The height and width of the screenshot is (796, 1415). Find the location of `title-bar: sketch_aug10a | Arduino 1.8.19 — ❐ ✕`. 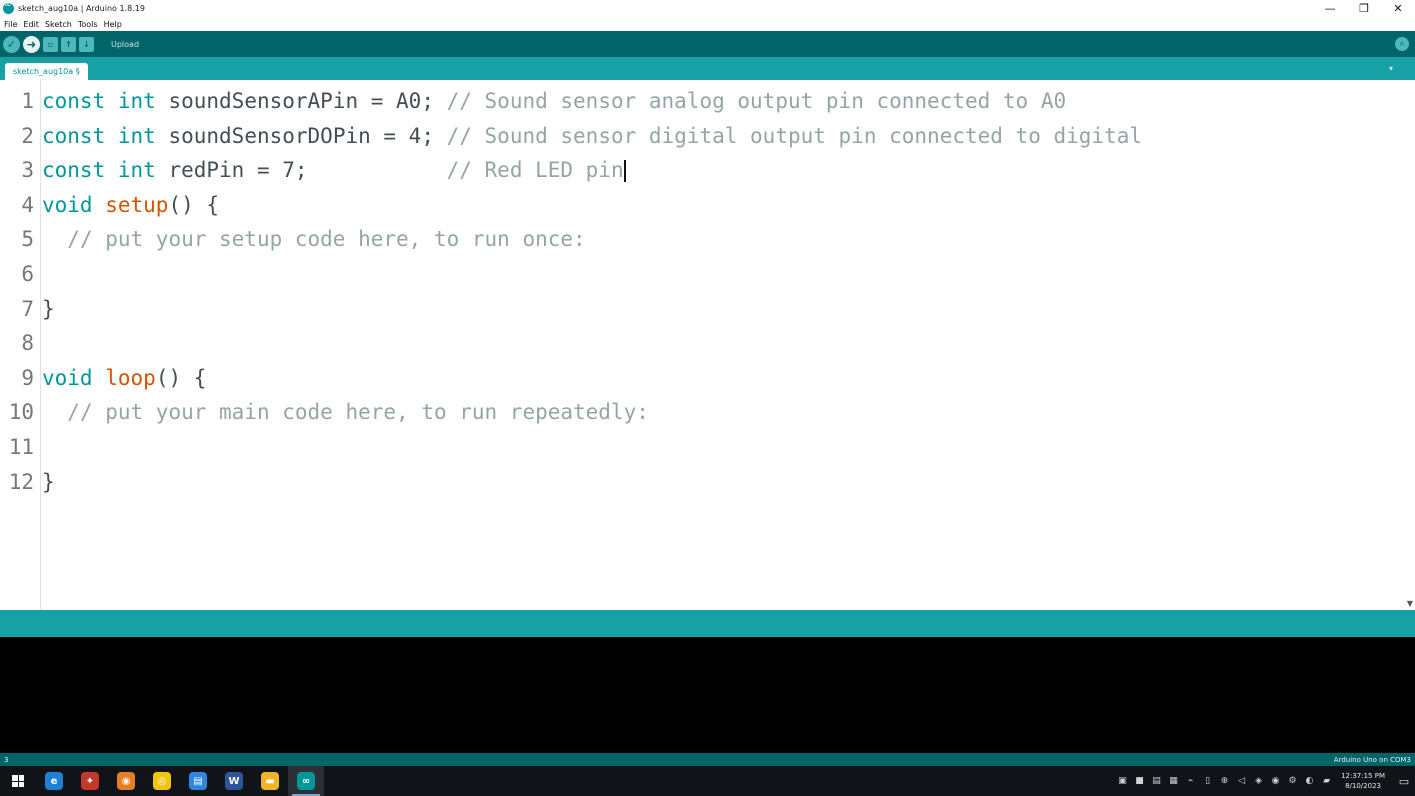

title-bar: sketch_aug10a | Arduino 1.8.19 — ❐ ✕ is located at coordinates (707, 8).